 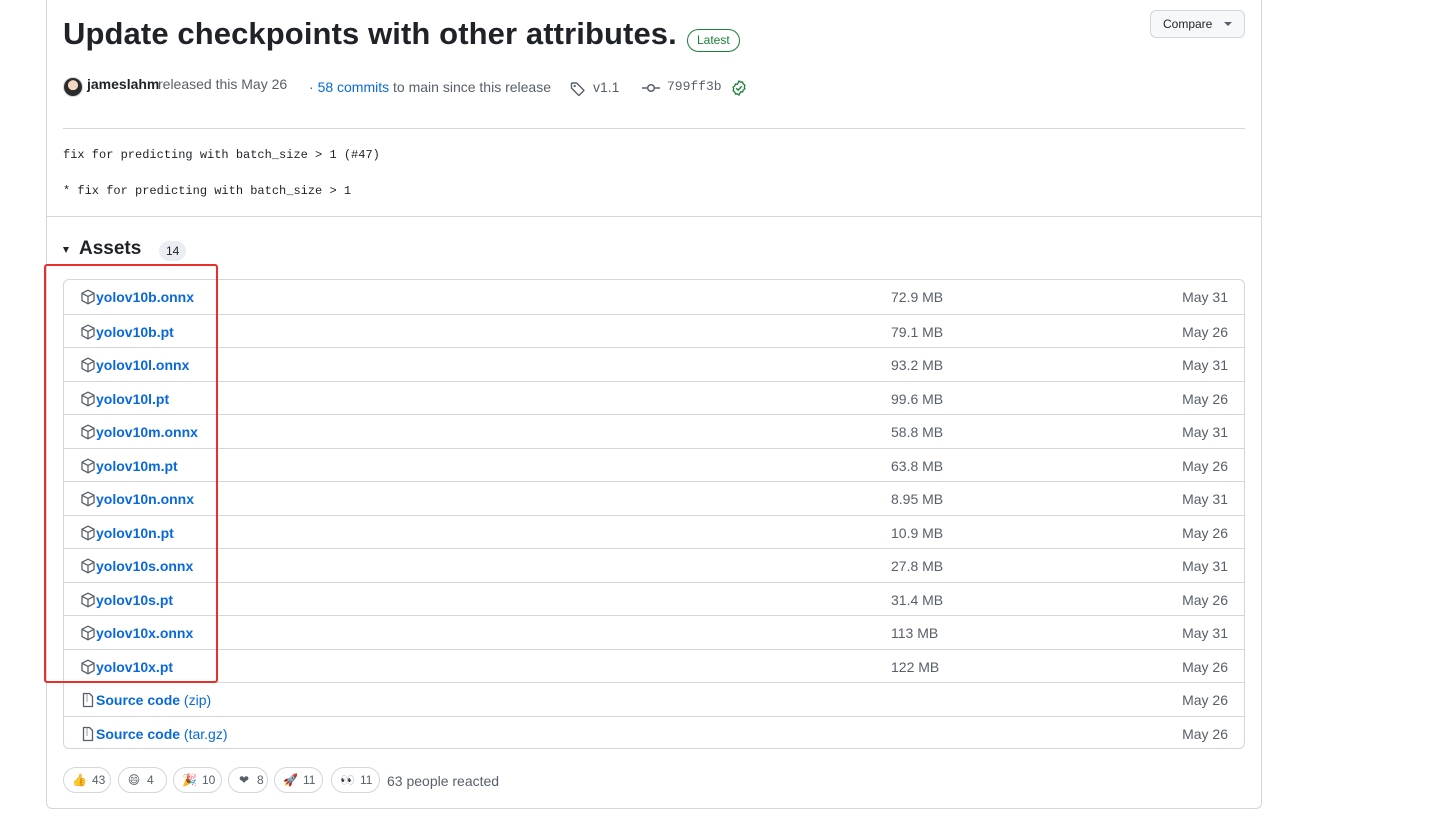 I want to click on asset-size: 10.9 MB, so click(x=917, y=532).